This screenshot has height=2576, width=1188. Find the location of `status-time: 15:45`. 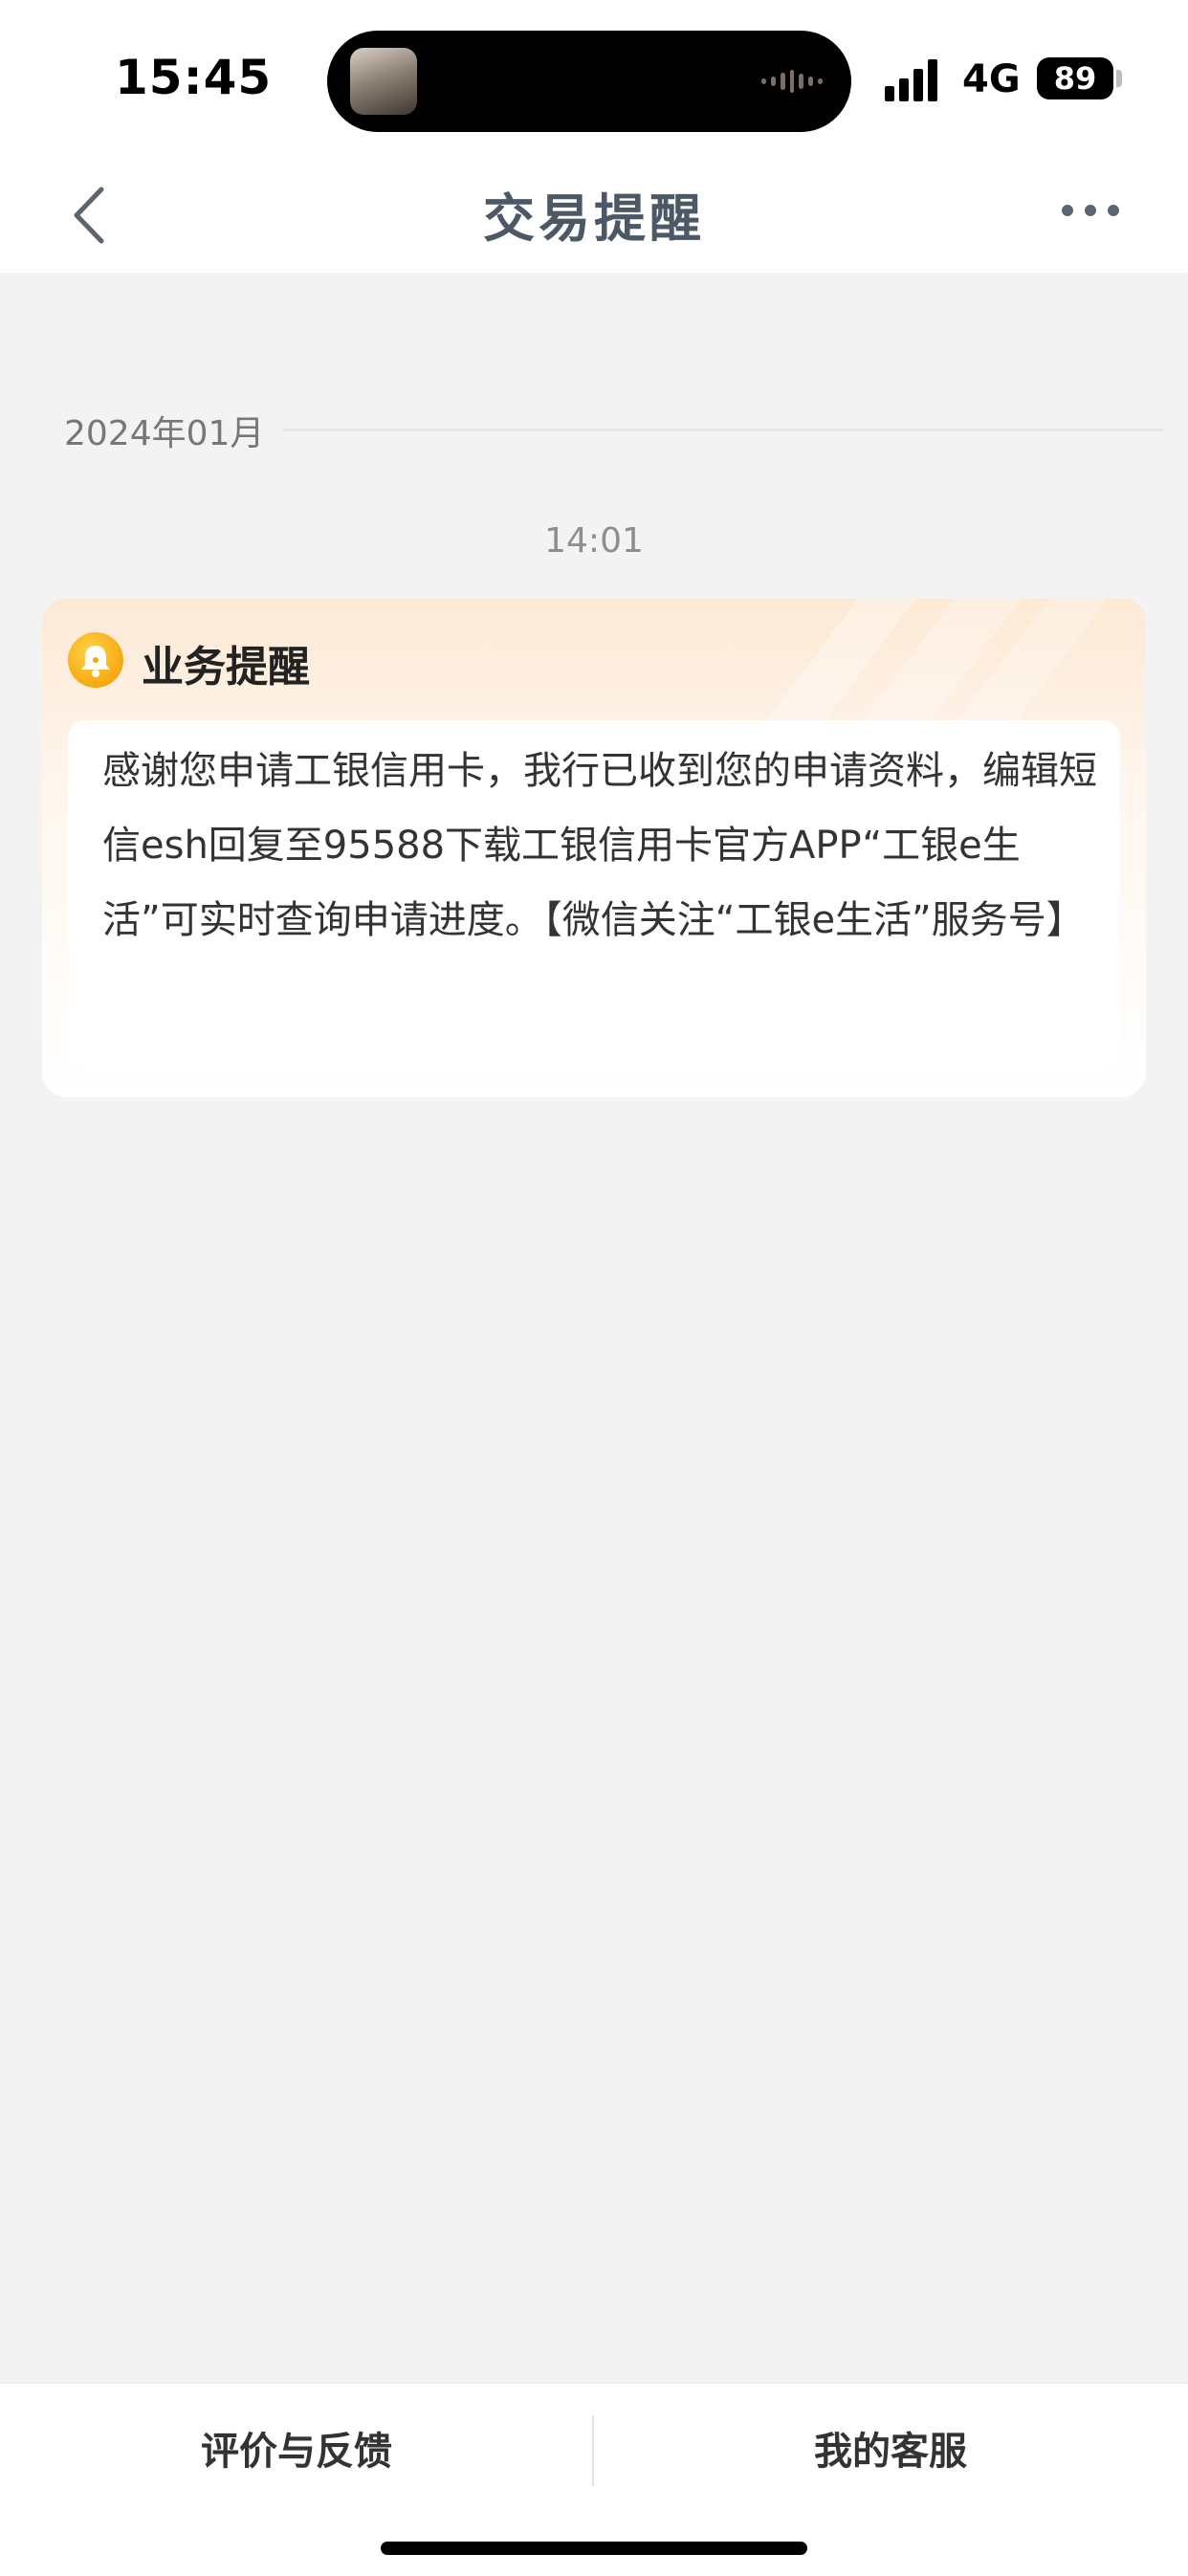

status-time: 15:45 is located at coordinates (194, 77).